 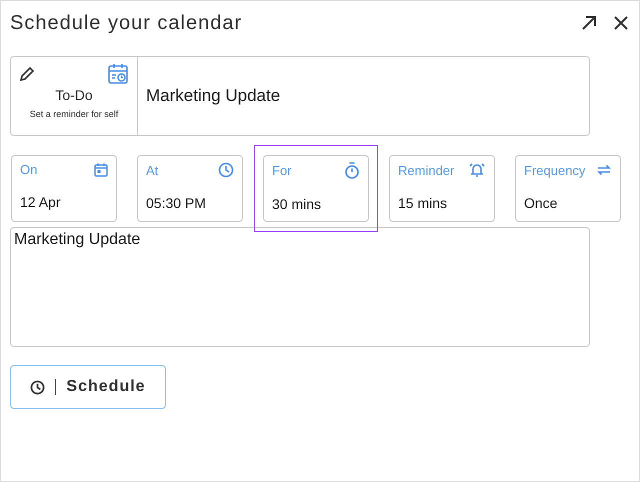 What do you see at coordinates (568, 188) in the screenshot?
I see `option-field: Frequency Once` at bounding box center [568, 188].